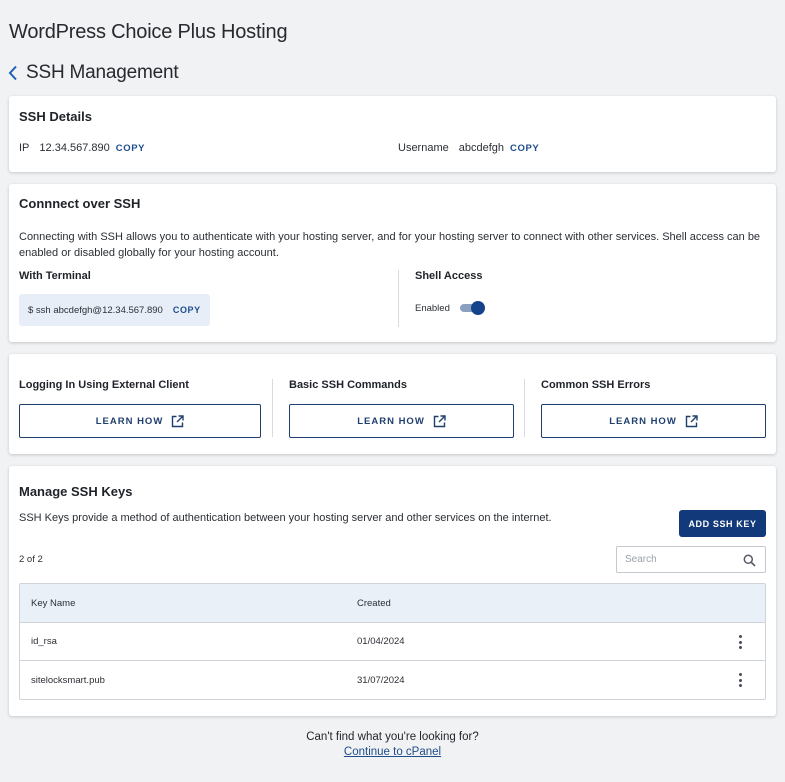 The height and width of the screenshot is (782, 785). I want to click on connect-title: Connnect over SSH, so click(80, 203).